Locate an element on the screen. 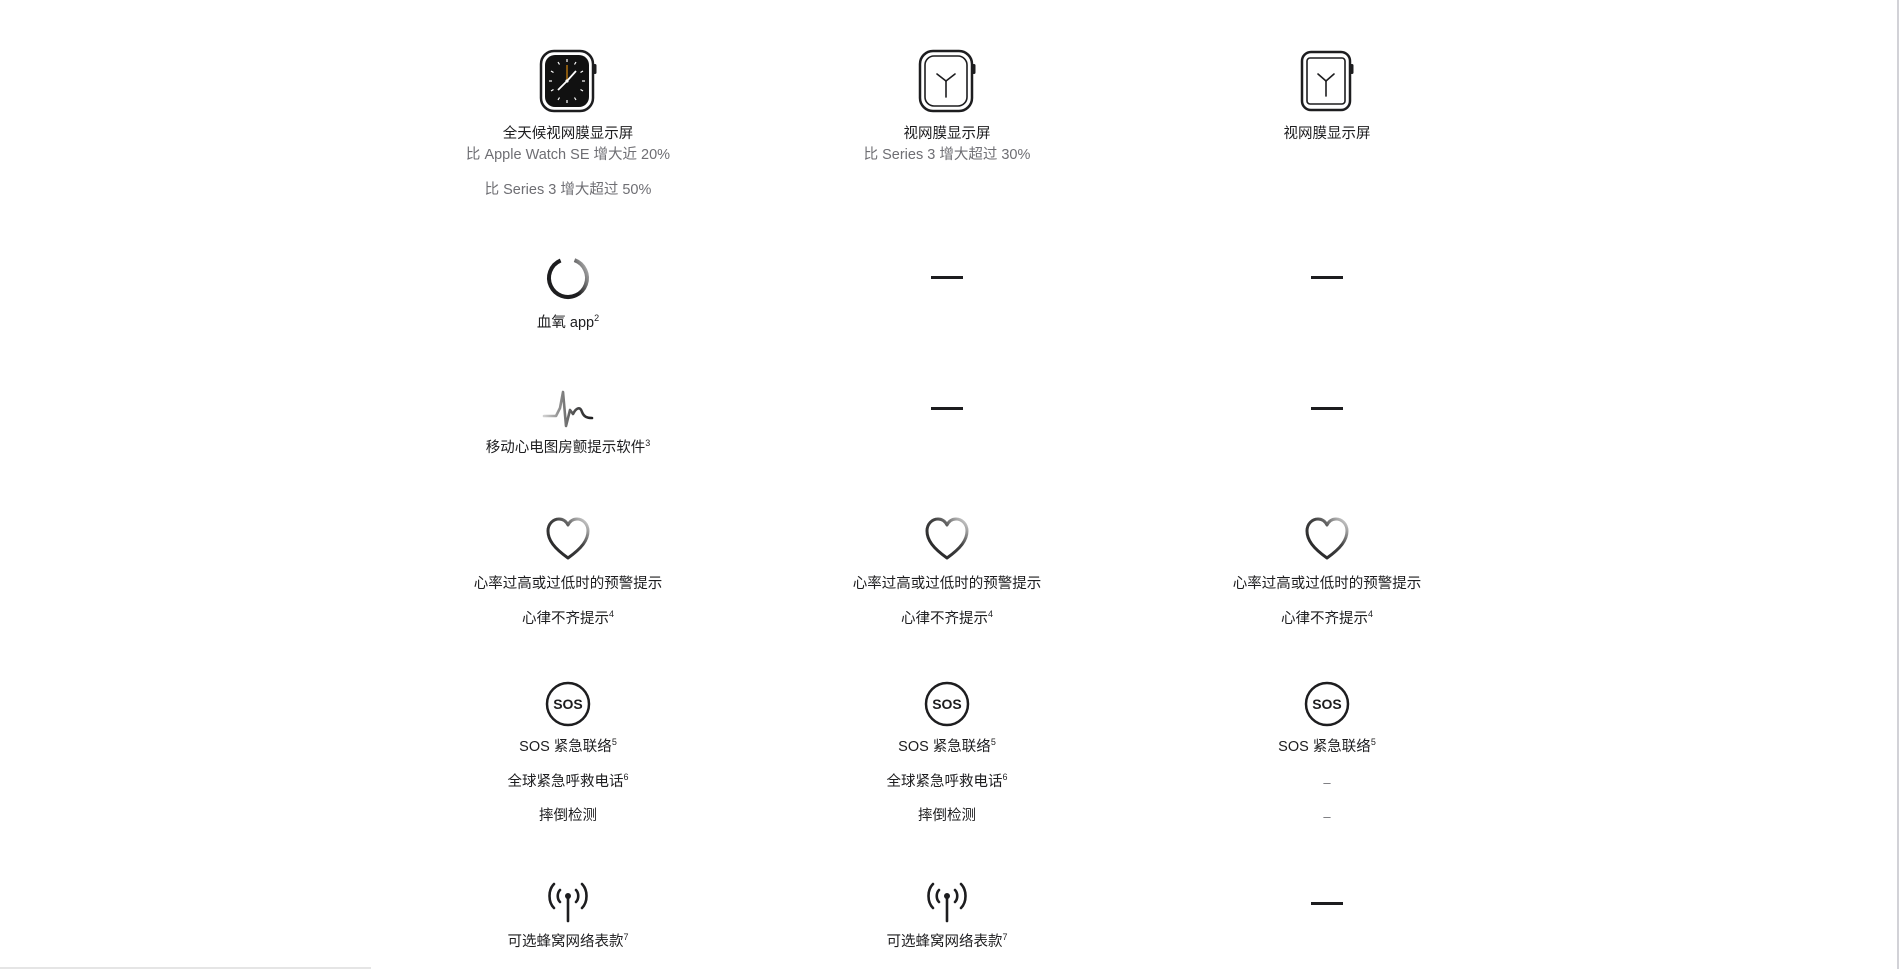 The height and width of the screenshot is (969, 1899). fall-detection-unavailable: – is located at coordinates (1327, 816).